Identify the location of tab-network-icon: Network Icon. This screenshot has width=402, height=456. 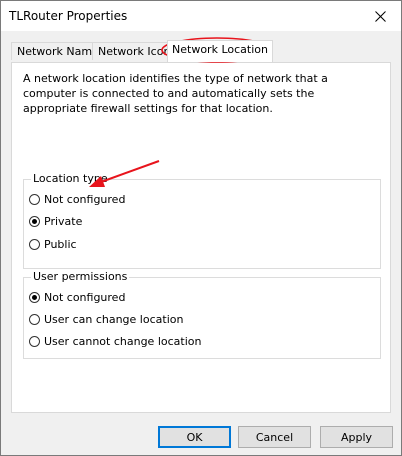
(130, 51).